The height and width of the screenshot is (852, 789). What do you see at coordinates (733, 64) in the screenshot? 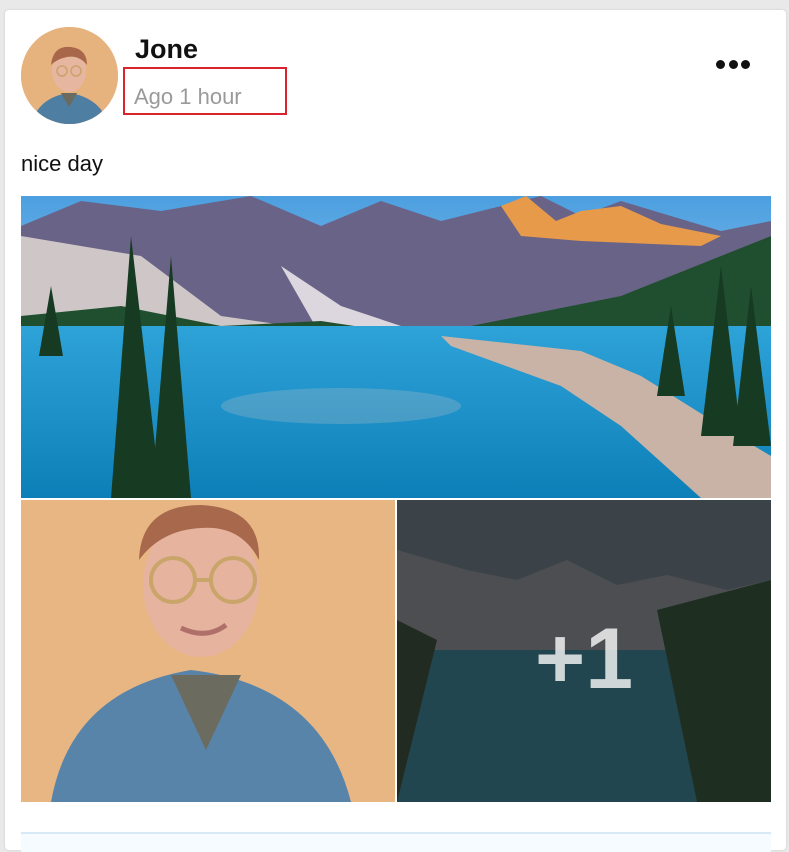
I see `more-options-icon` at bounding box center [733, 64].